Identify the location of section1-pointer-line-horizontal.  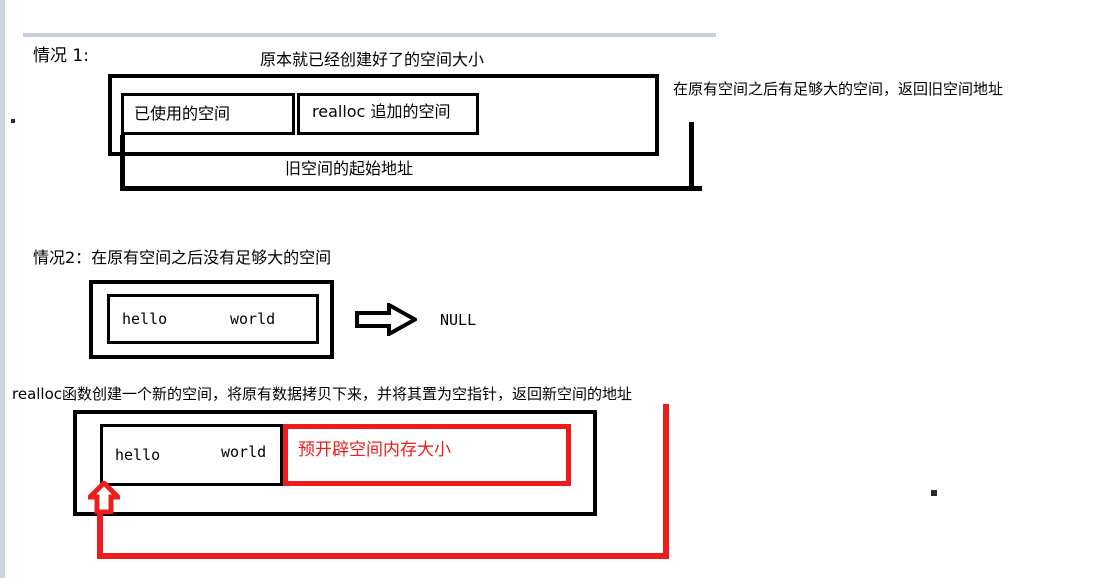
(411, 188).